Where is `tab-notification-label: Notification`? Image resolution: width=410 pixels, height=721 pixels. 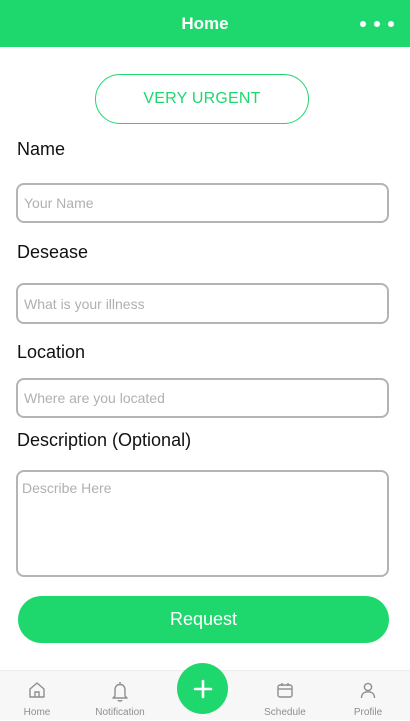
tab-notification-label: Notification is located at coordinates (120, 712).